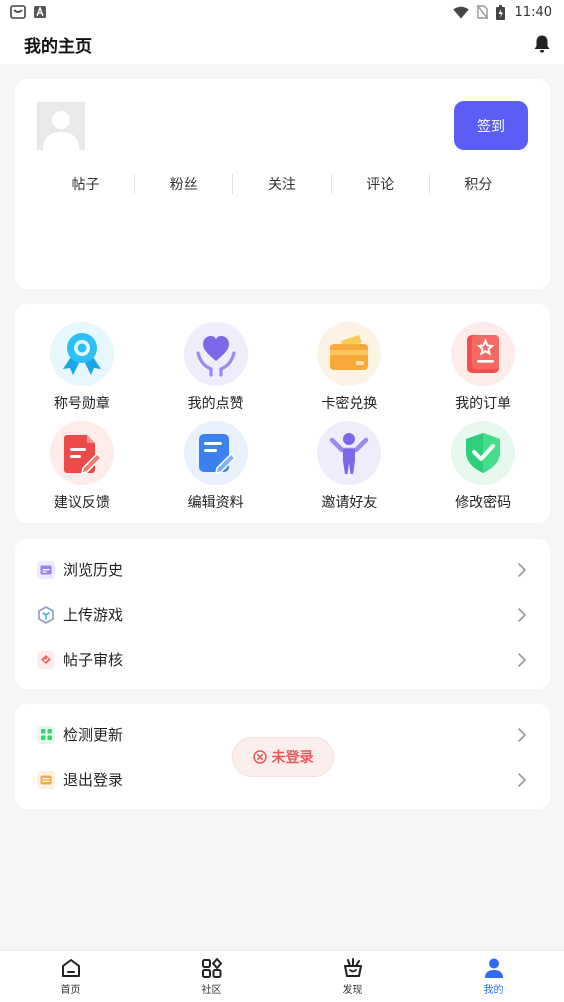  What do you see at coordinates (46, 779) in the screenshot?
I see `logout-icon` at bounding box center [46, 779].